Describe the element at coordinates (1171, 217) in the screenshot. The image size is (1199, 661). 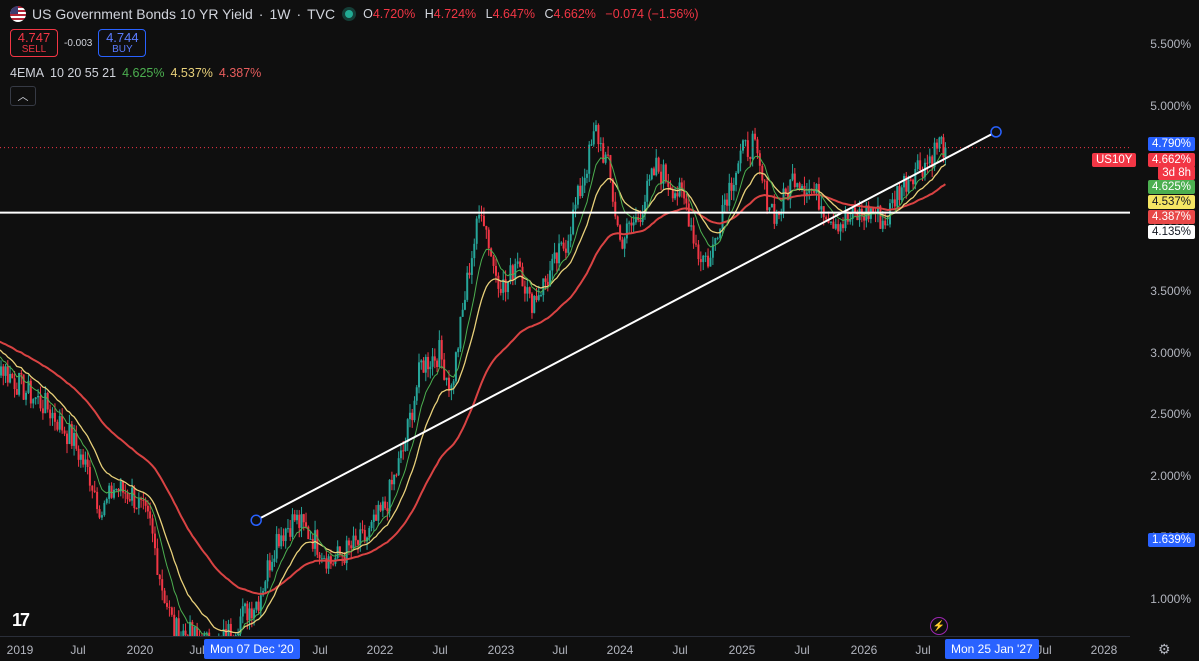
I see `price-tag: 4.387%` at that location.